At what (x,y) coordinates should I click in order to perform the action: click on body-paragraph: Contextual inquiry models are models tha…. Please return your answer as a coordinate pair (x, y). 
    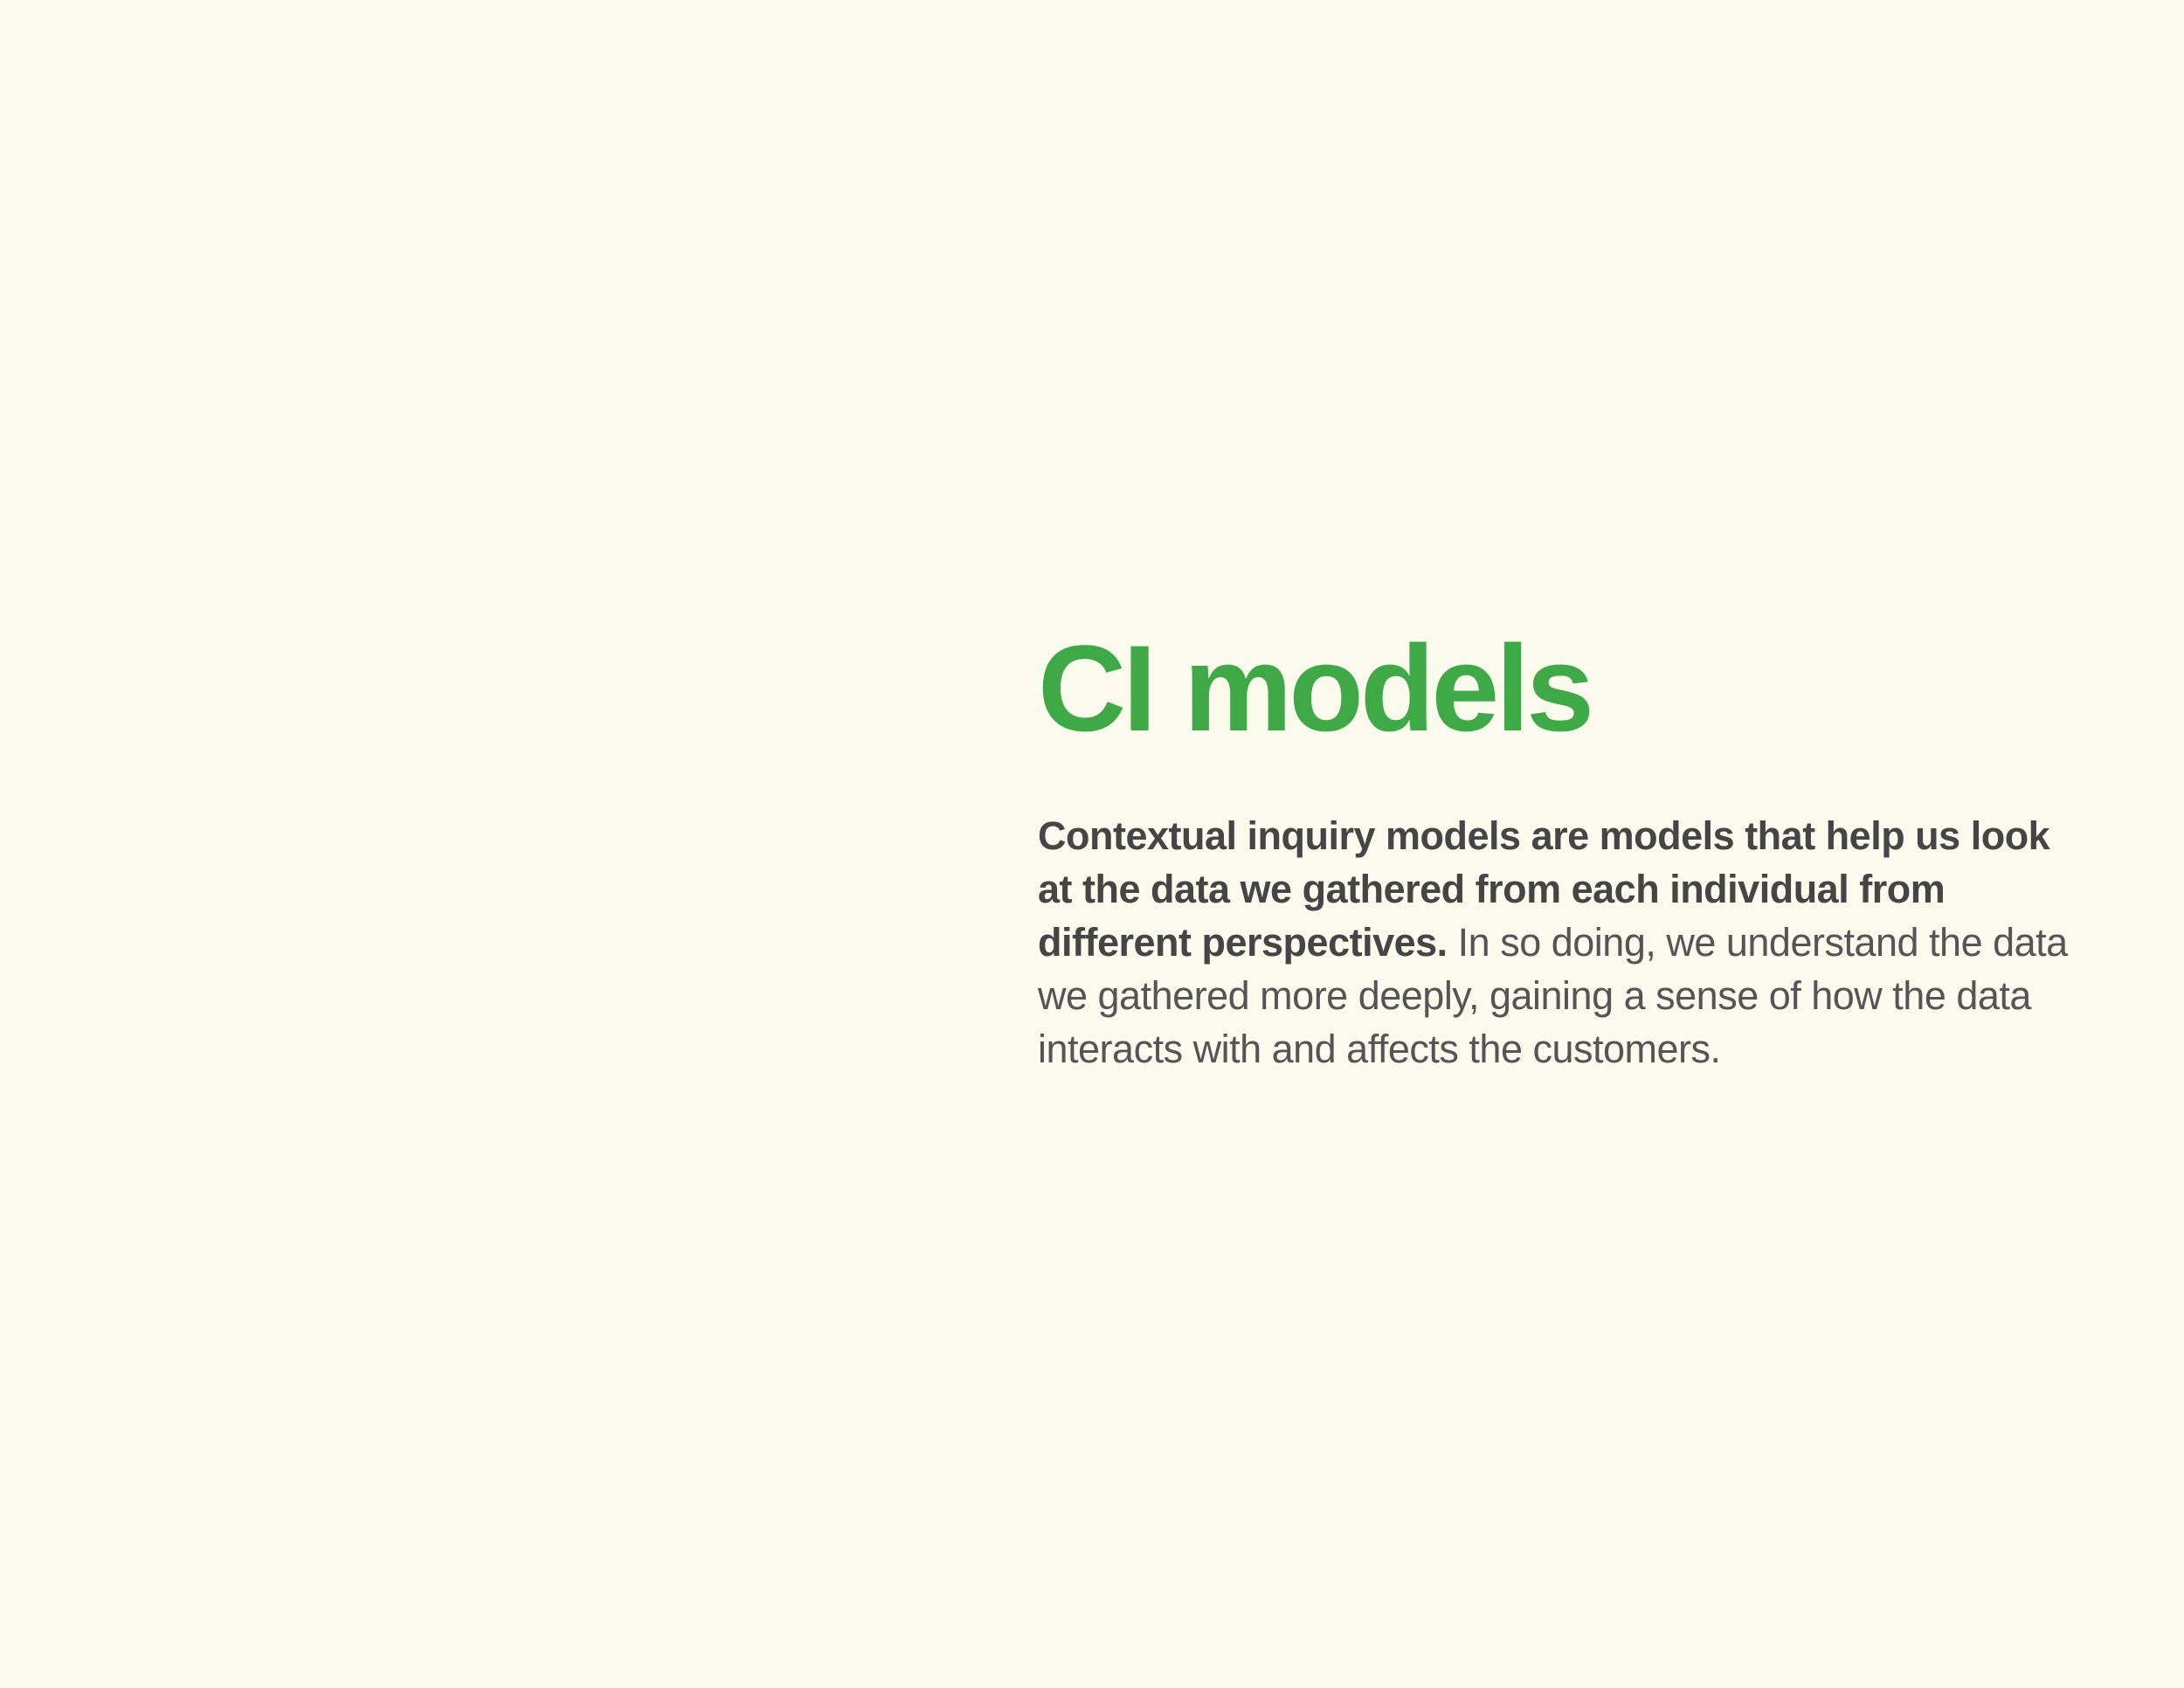
    Looking at the image, I should click on (1562, 942).